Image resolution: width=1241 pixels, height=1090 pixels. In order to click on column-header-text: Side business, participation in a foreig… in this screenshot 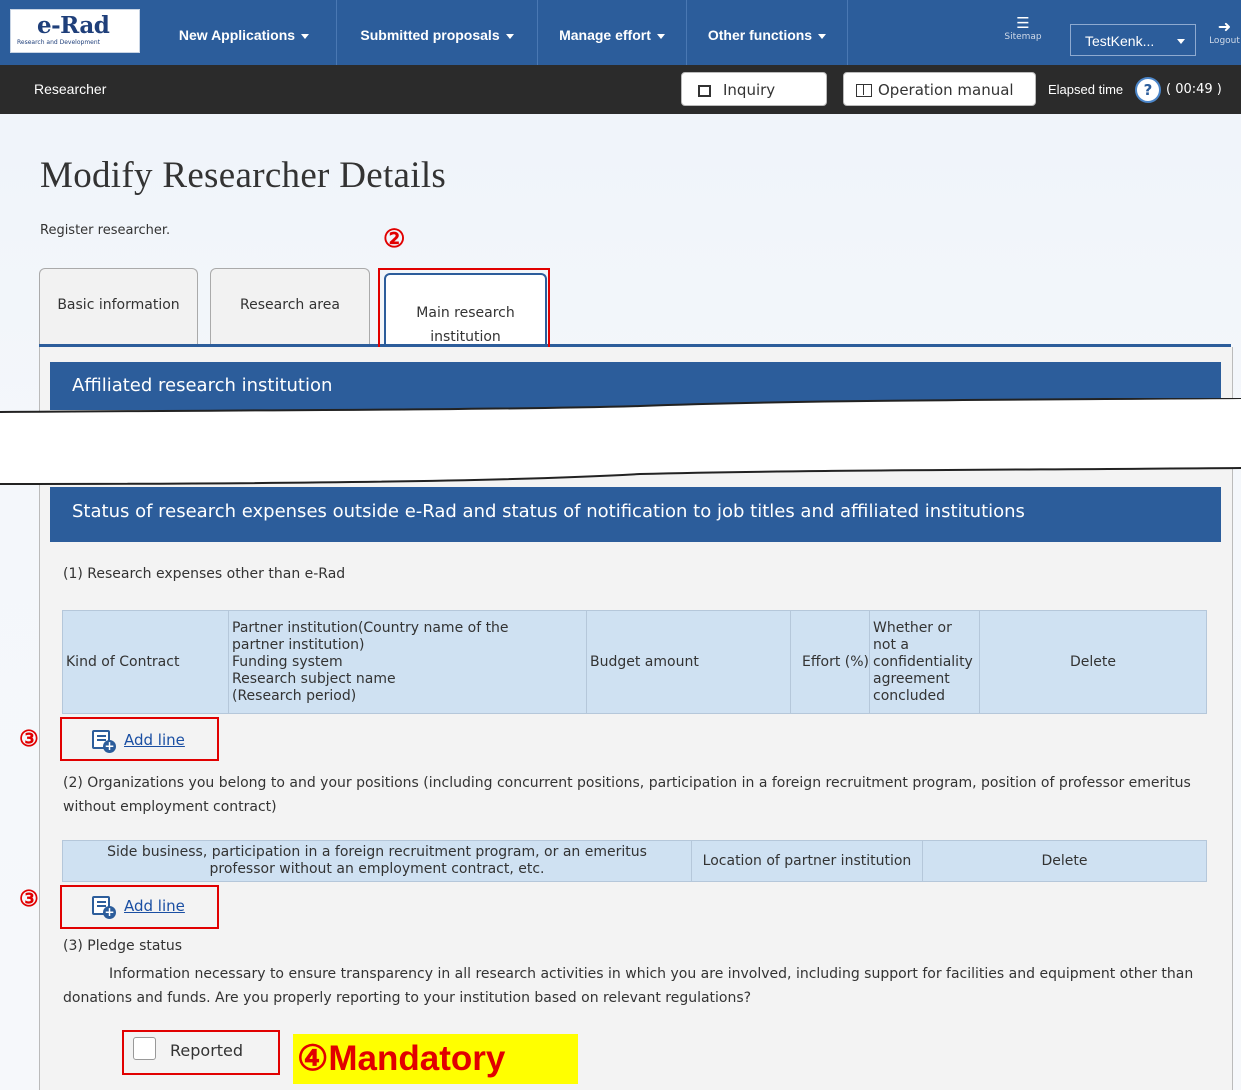, I will do `click(377, 860)`.